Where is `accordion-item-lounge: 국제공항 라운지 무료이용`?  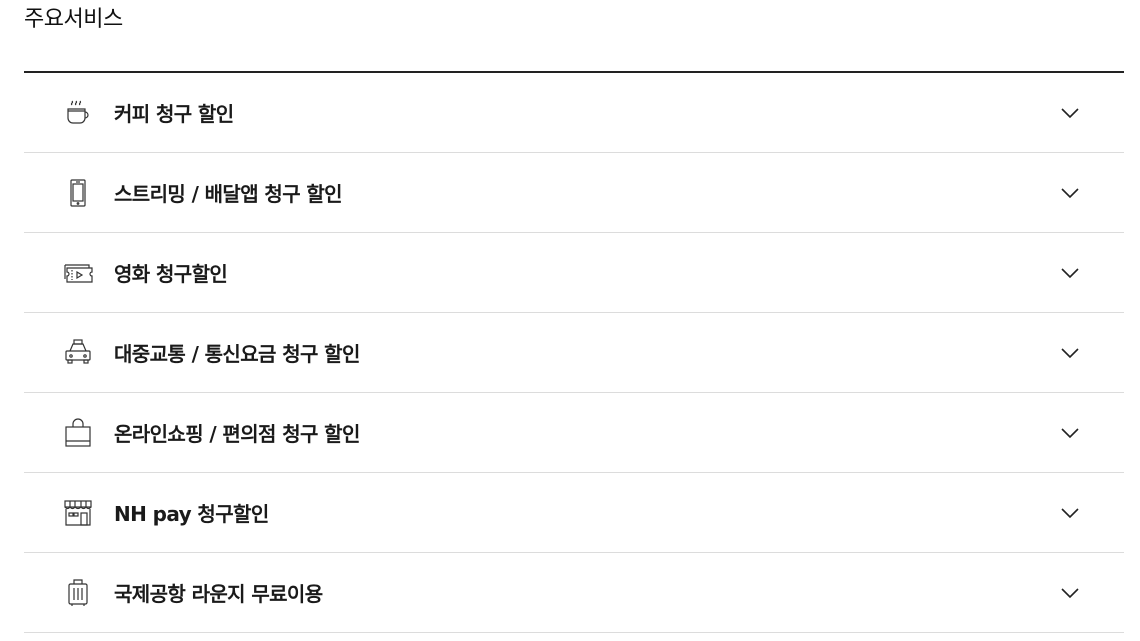
accordion-item-lounge: 국제공항 라운지 무료이용 is located at coordinates (574, 593).